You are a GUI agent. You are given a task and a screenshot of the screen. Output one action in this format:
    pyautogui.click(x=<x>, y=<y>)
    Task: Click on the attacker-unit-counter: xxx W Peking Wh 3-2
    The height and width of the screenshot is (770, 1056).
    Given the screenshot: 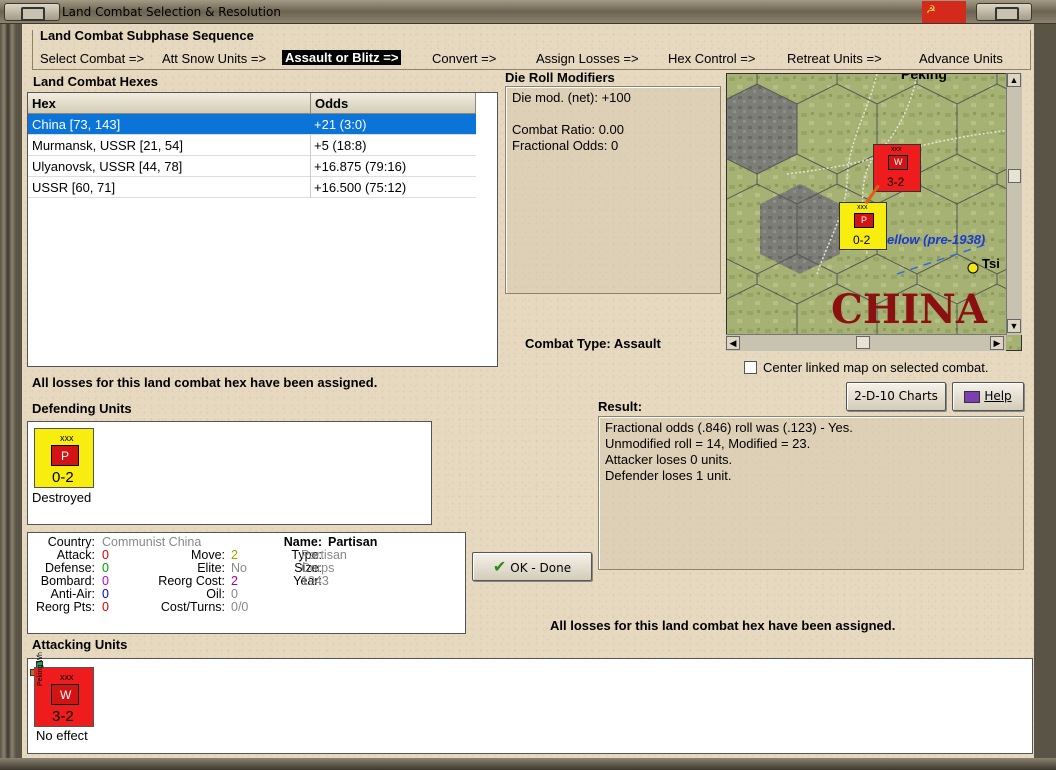 What is the action you would take?
    pyautogui.click(x=64, y=689)
    